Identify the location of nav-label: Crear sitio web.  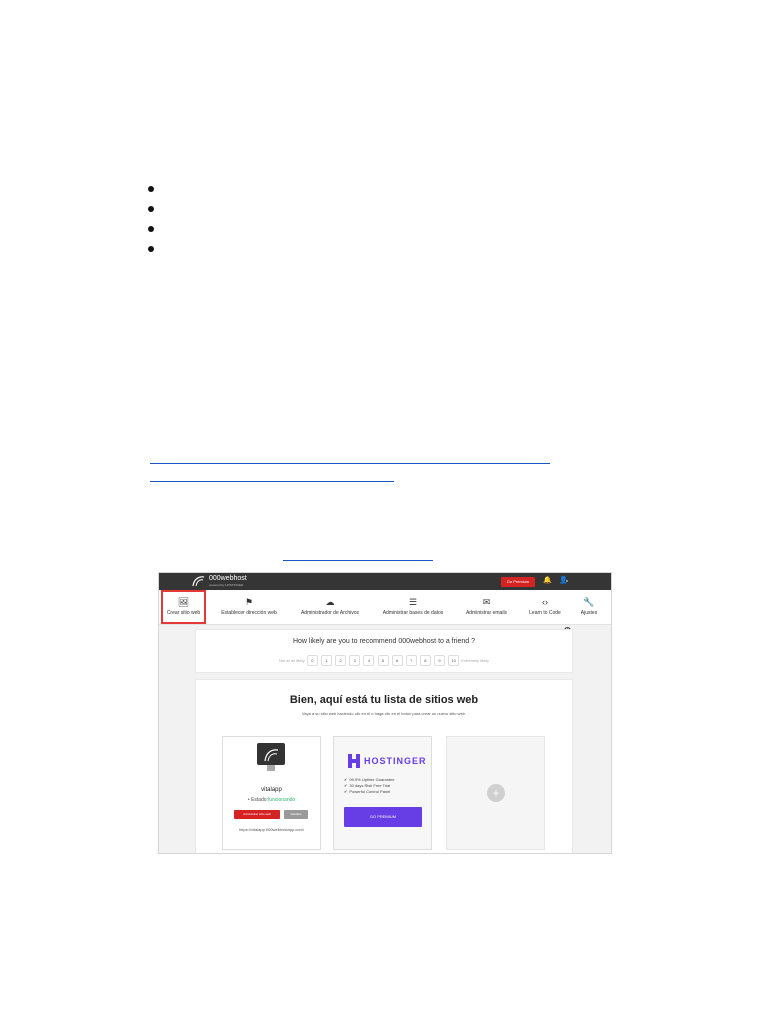
(183, 613).